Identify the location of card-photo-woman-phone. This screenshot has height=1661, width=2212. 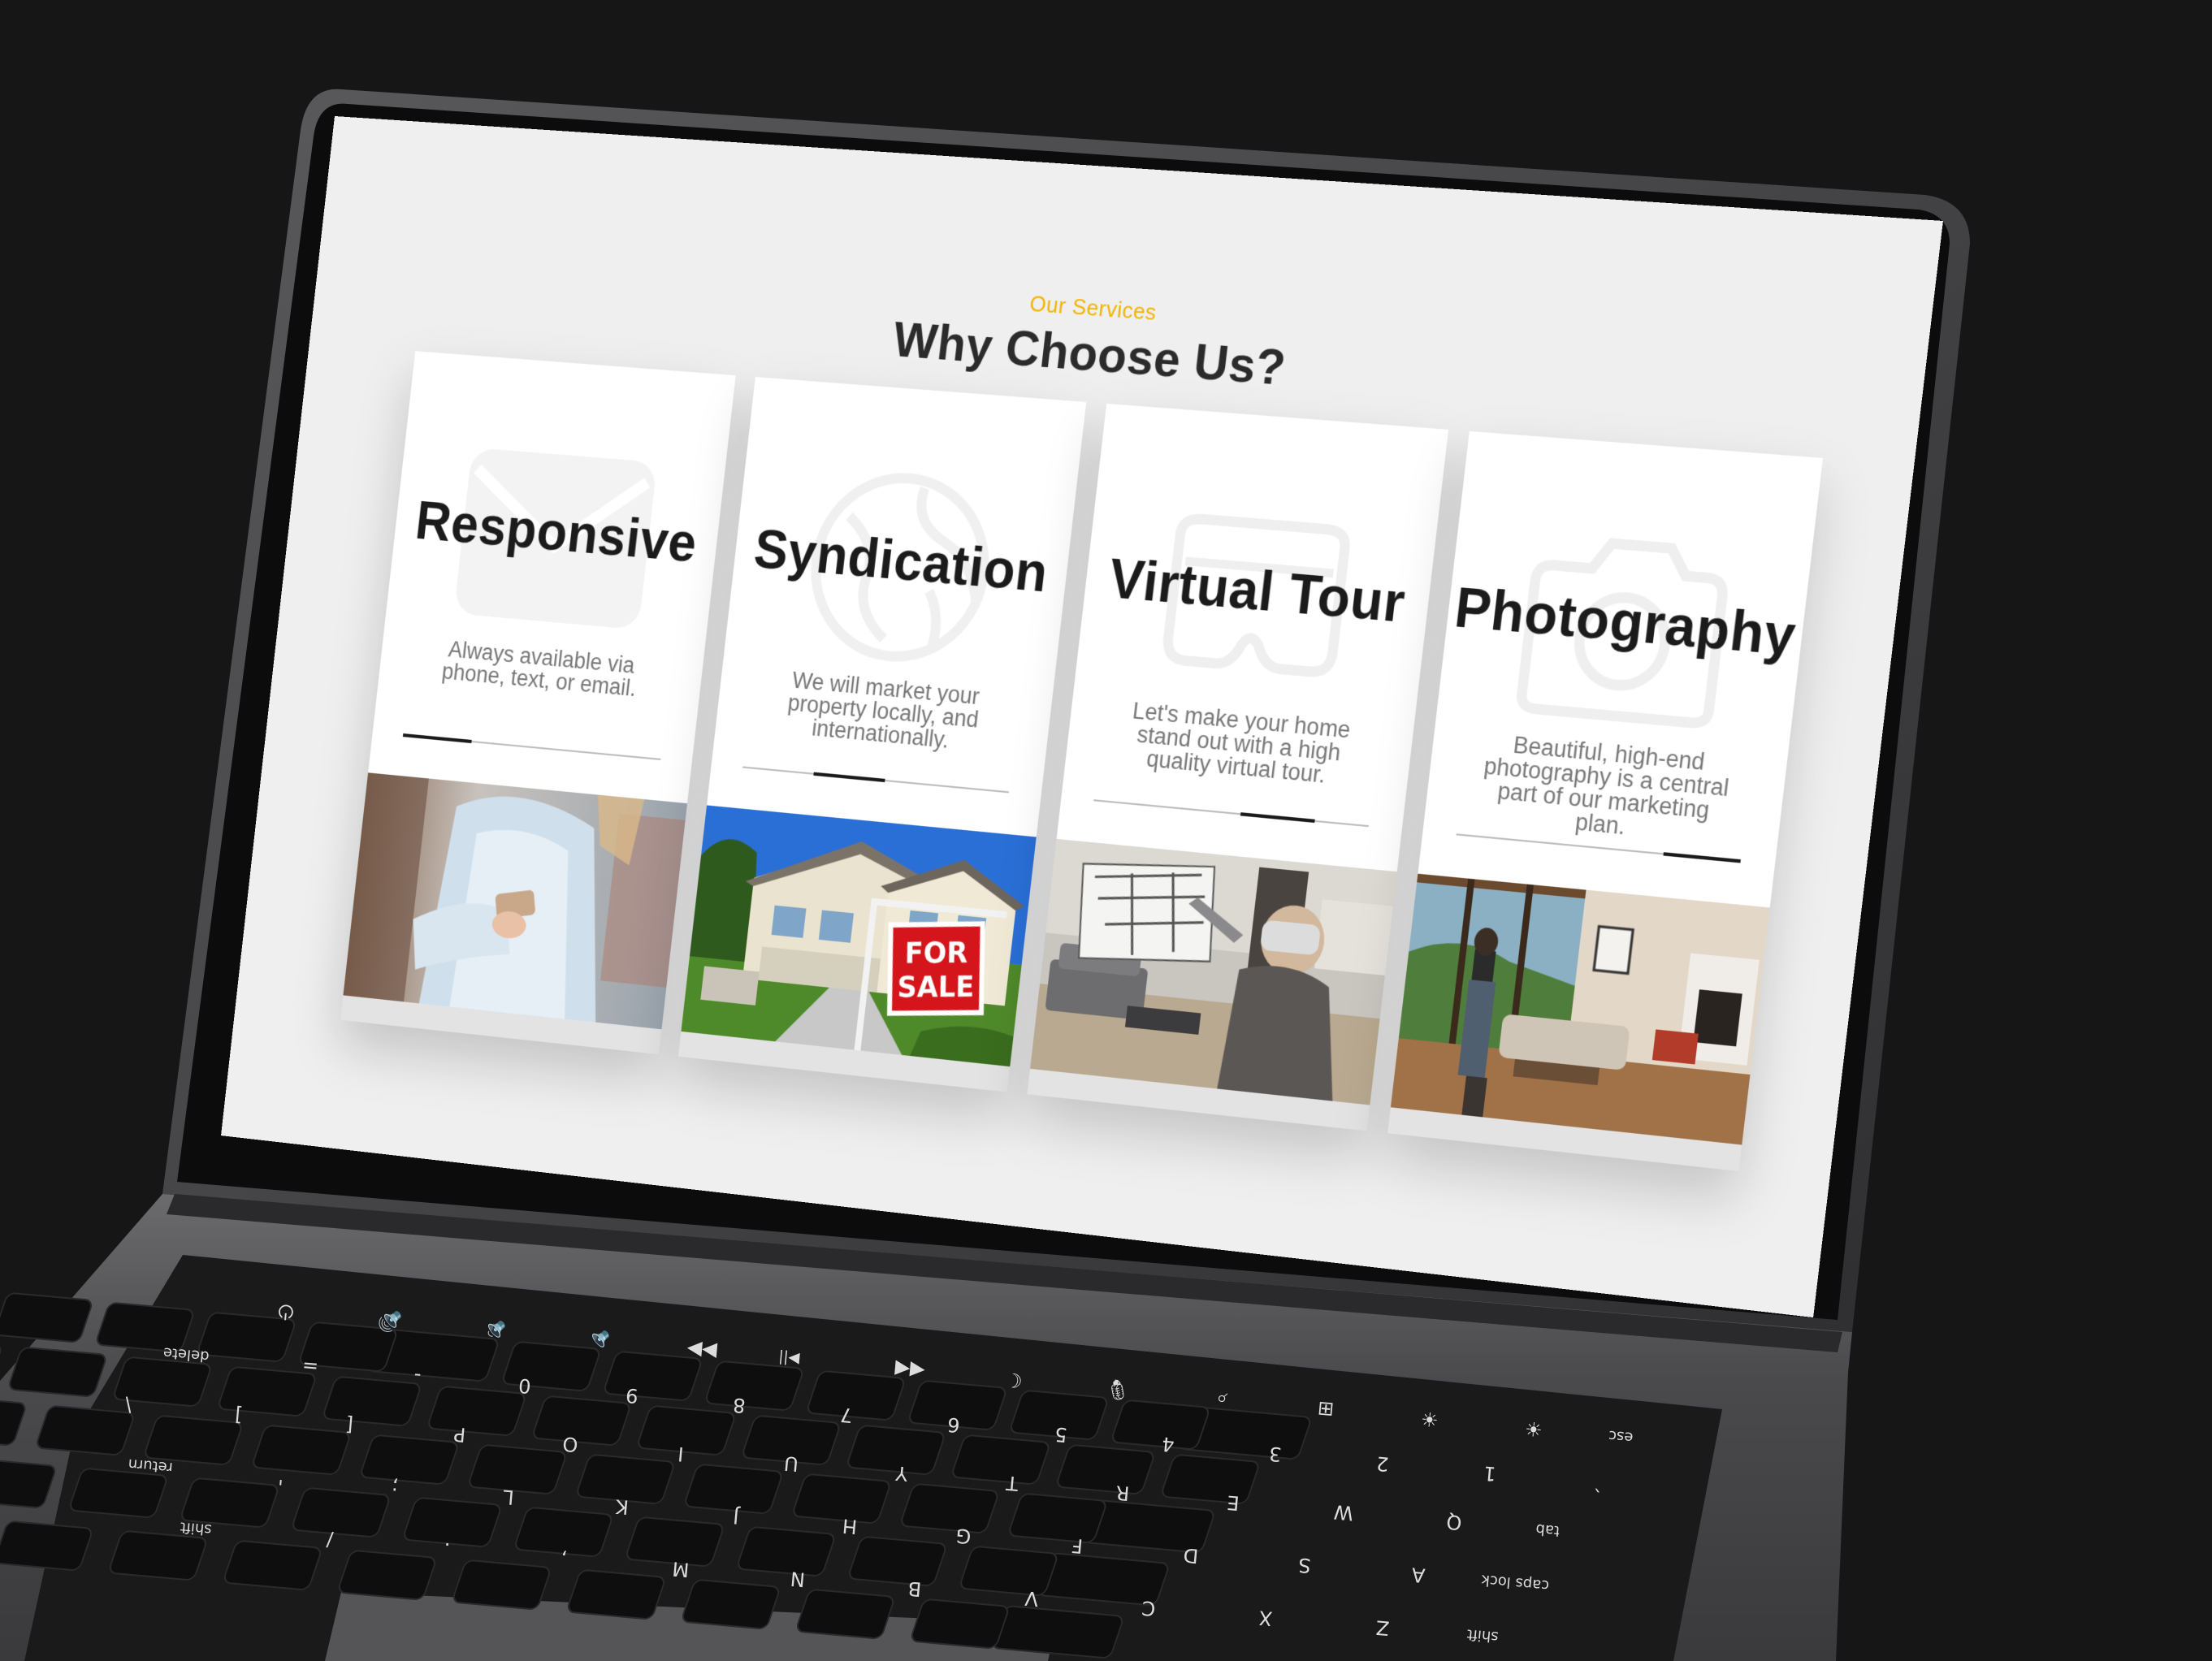
(515, 901).